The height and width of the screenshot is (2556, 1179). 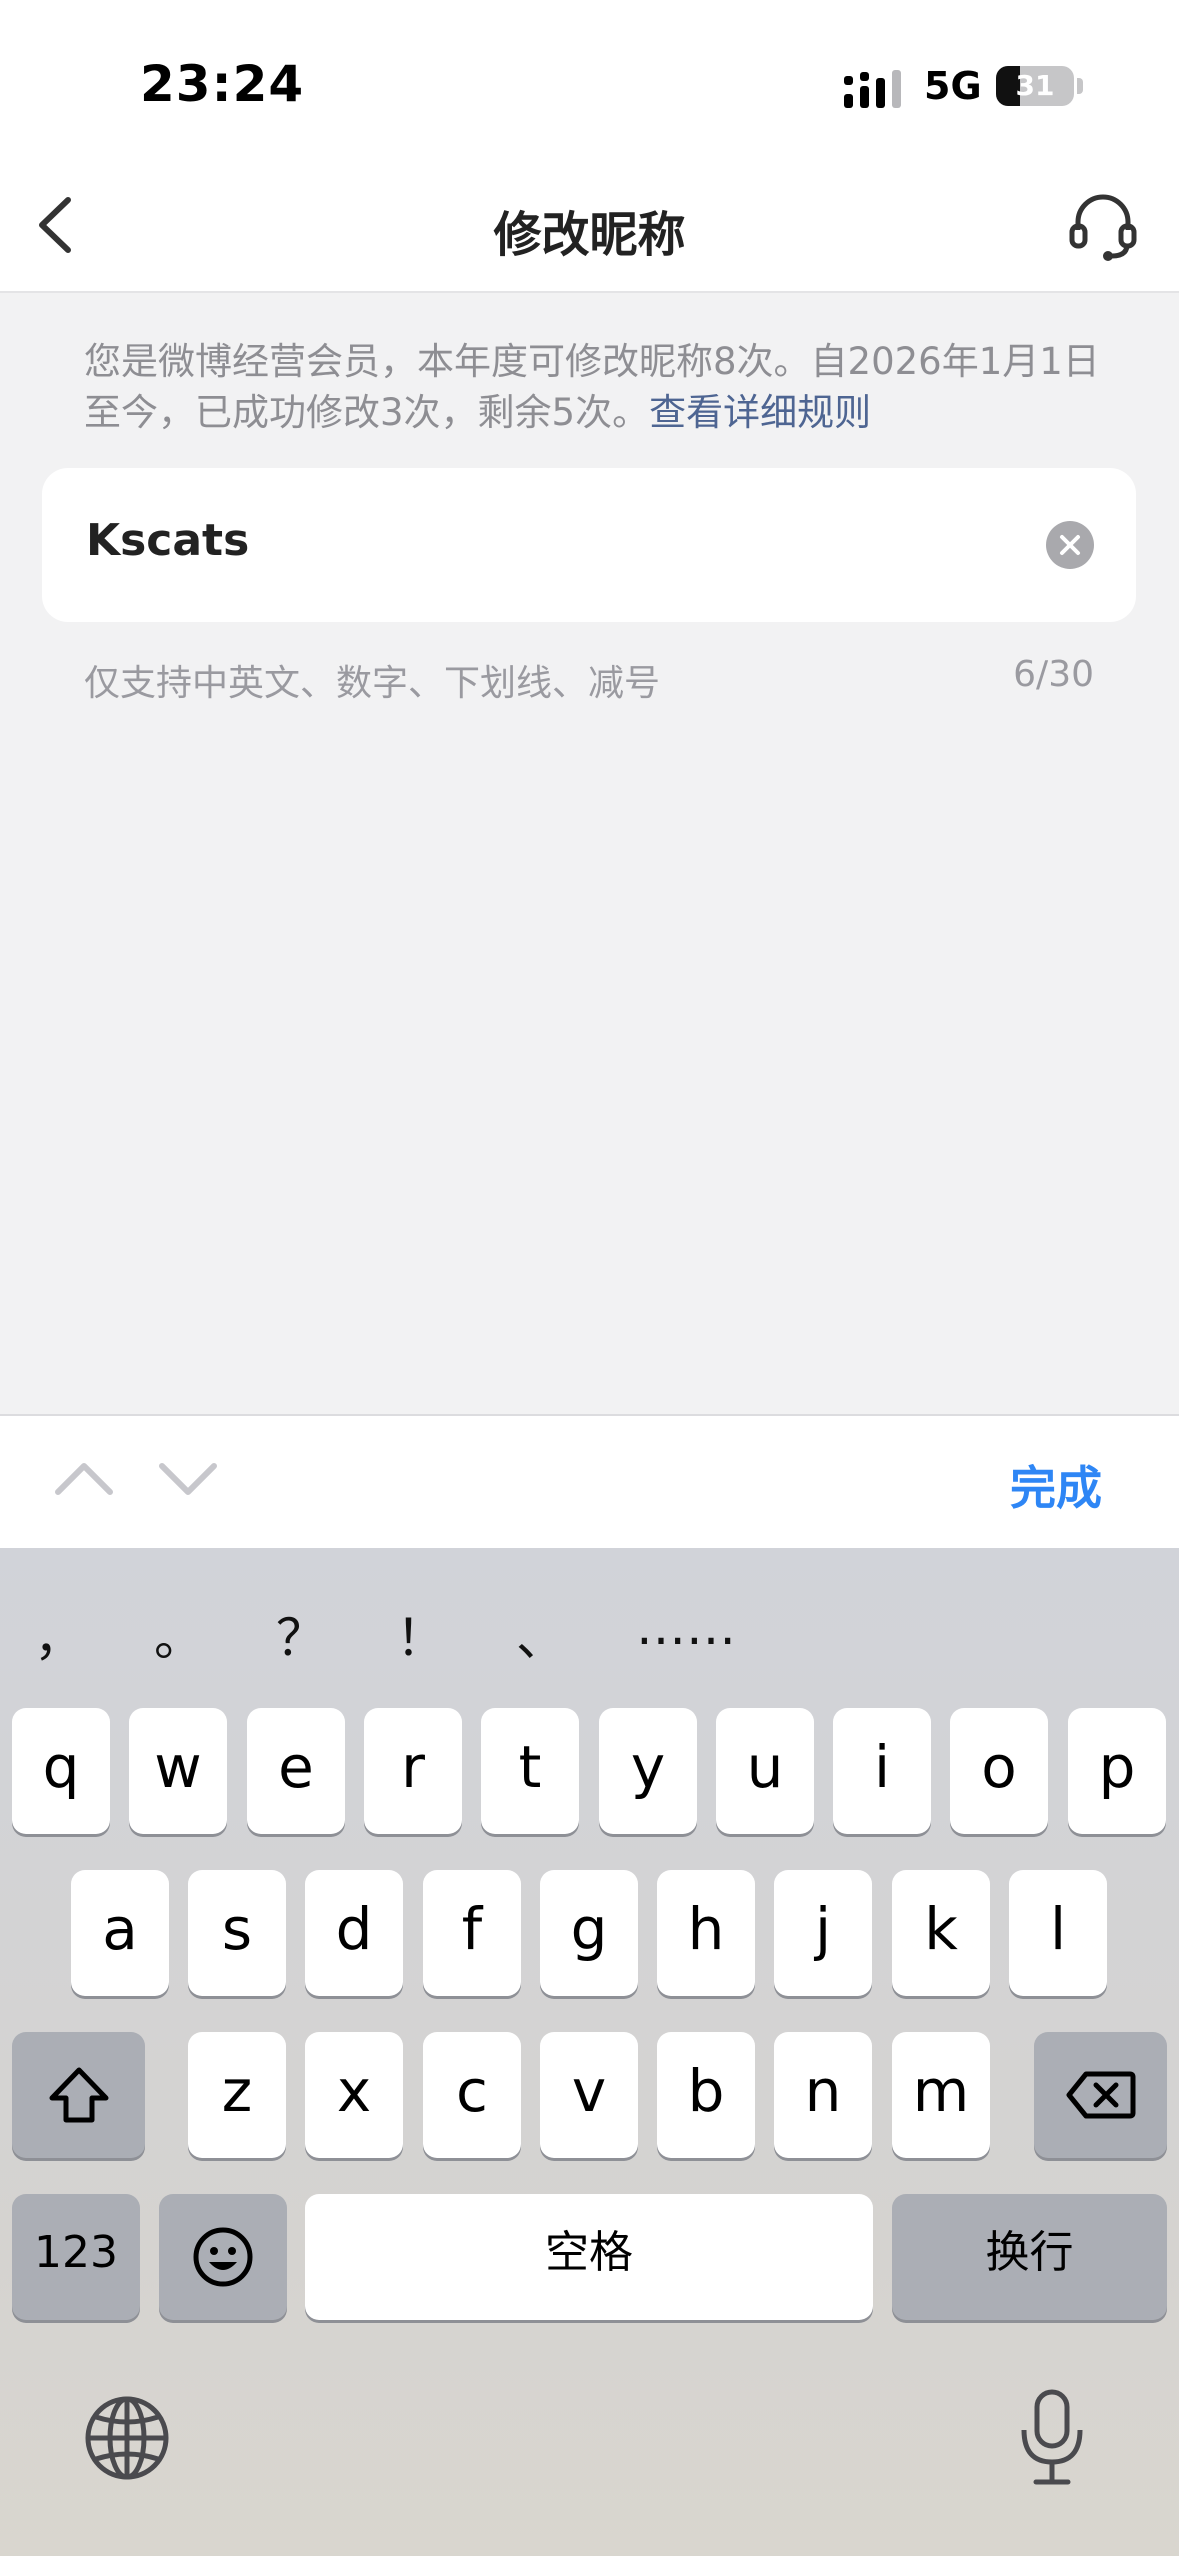 What do you see at coordinates (882, 1771) in the screenshot?
I see `key-i: i` at bounding box center [882, 1771].